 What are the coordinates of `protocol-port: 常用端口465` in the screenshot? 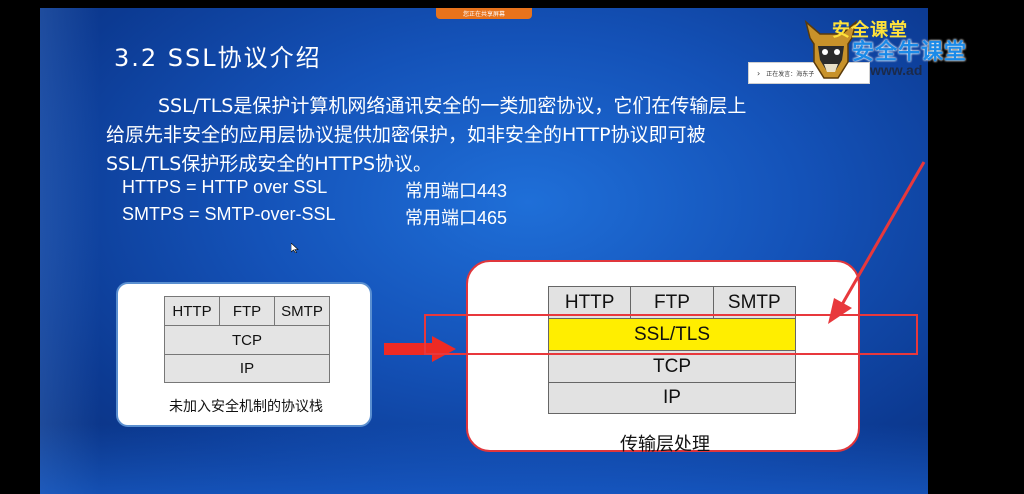 It's located at (456, 218).